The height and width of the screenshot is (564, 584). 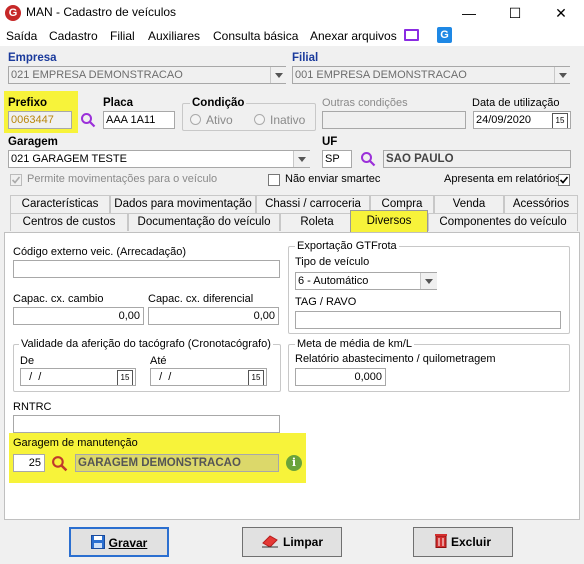 What do you see at coordinates (27, 361) in the screenshot?
I see `de-label: De` at bounding box center [27, 361].